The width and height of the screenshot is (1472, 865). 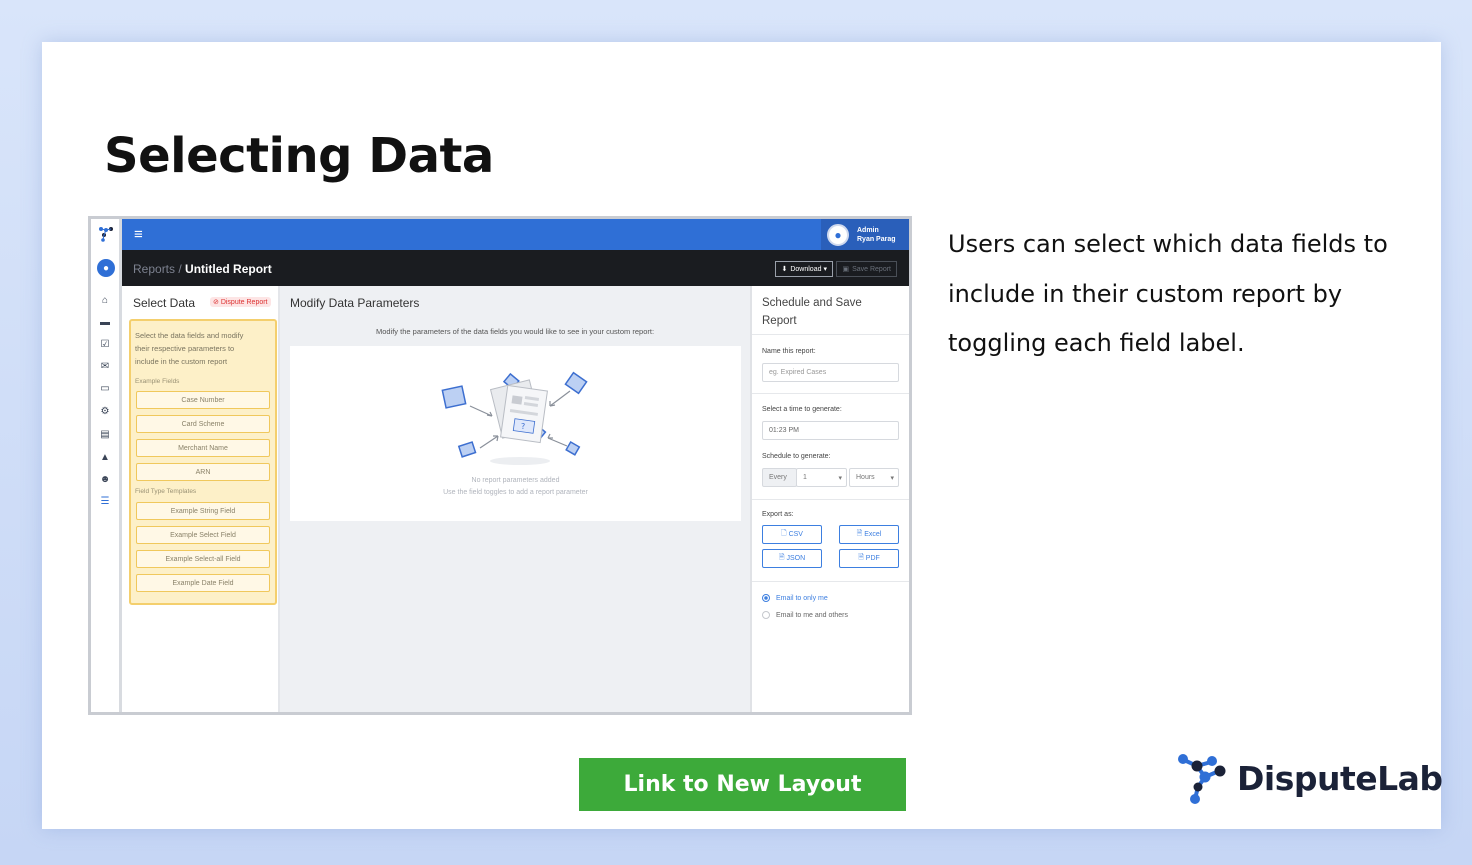 What do you see at coordinates (203, 472) in the screenshot?
I see `field-toggle-arn: ARN` at bounding box center [203, 472].